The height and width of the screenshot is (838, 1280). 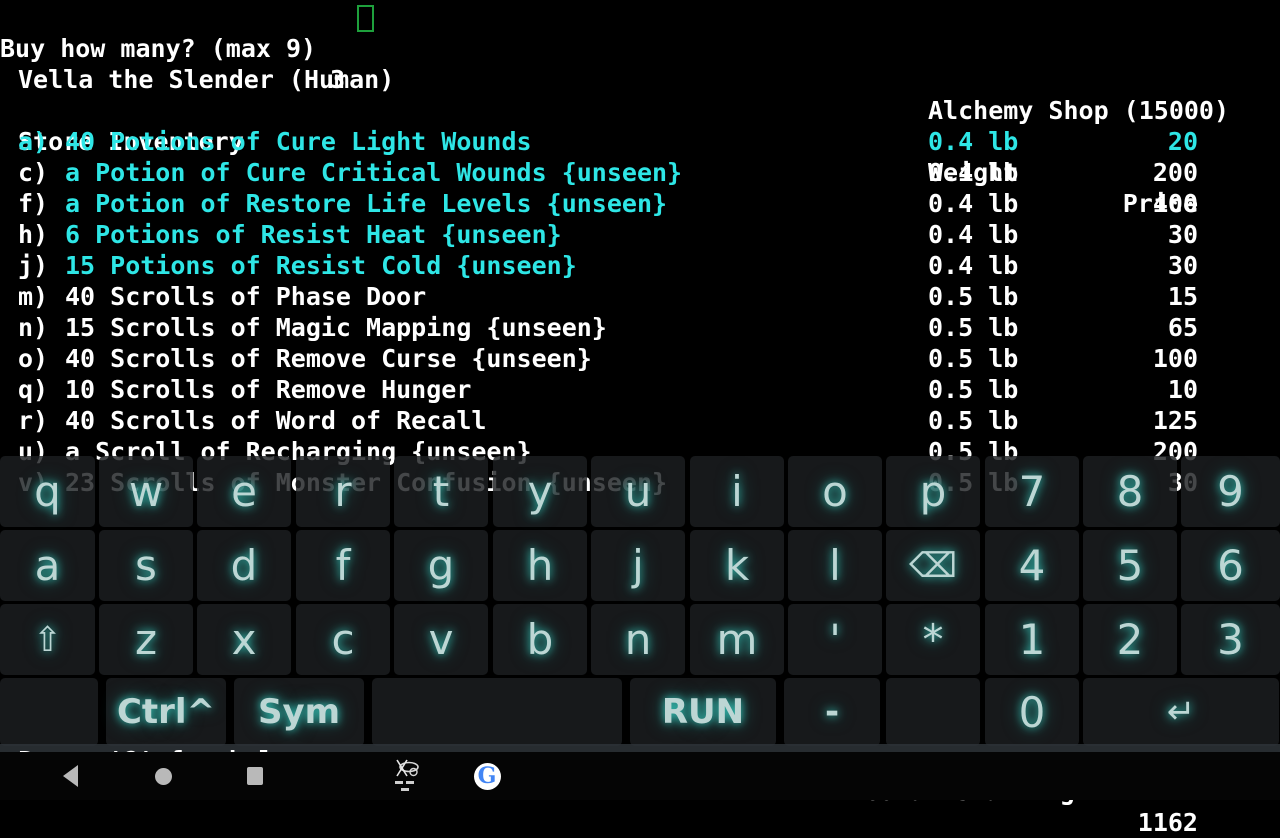 I want to click on item-price: 15, so click(x=1182, y=296).